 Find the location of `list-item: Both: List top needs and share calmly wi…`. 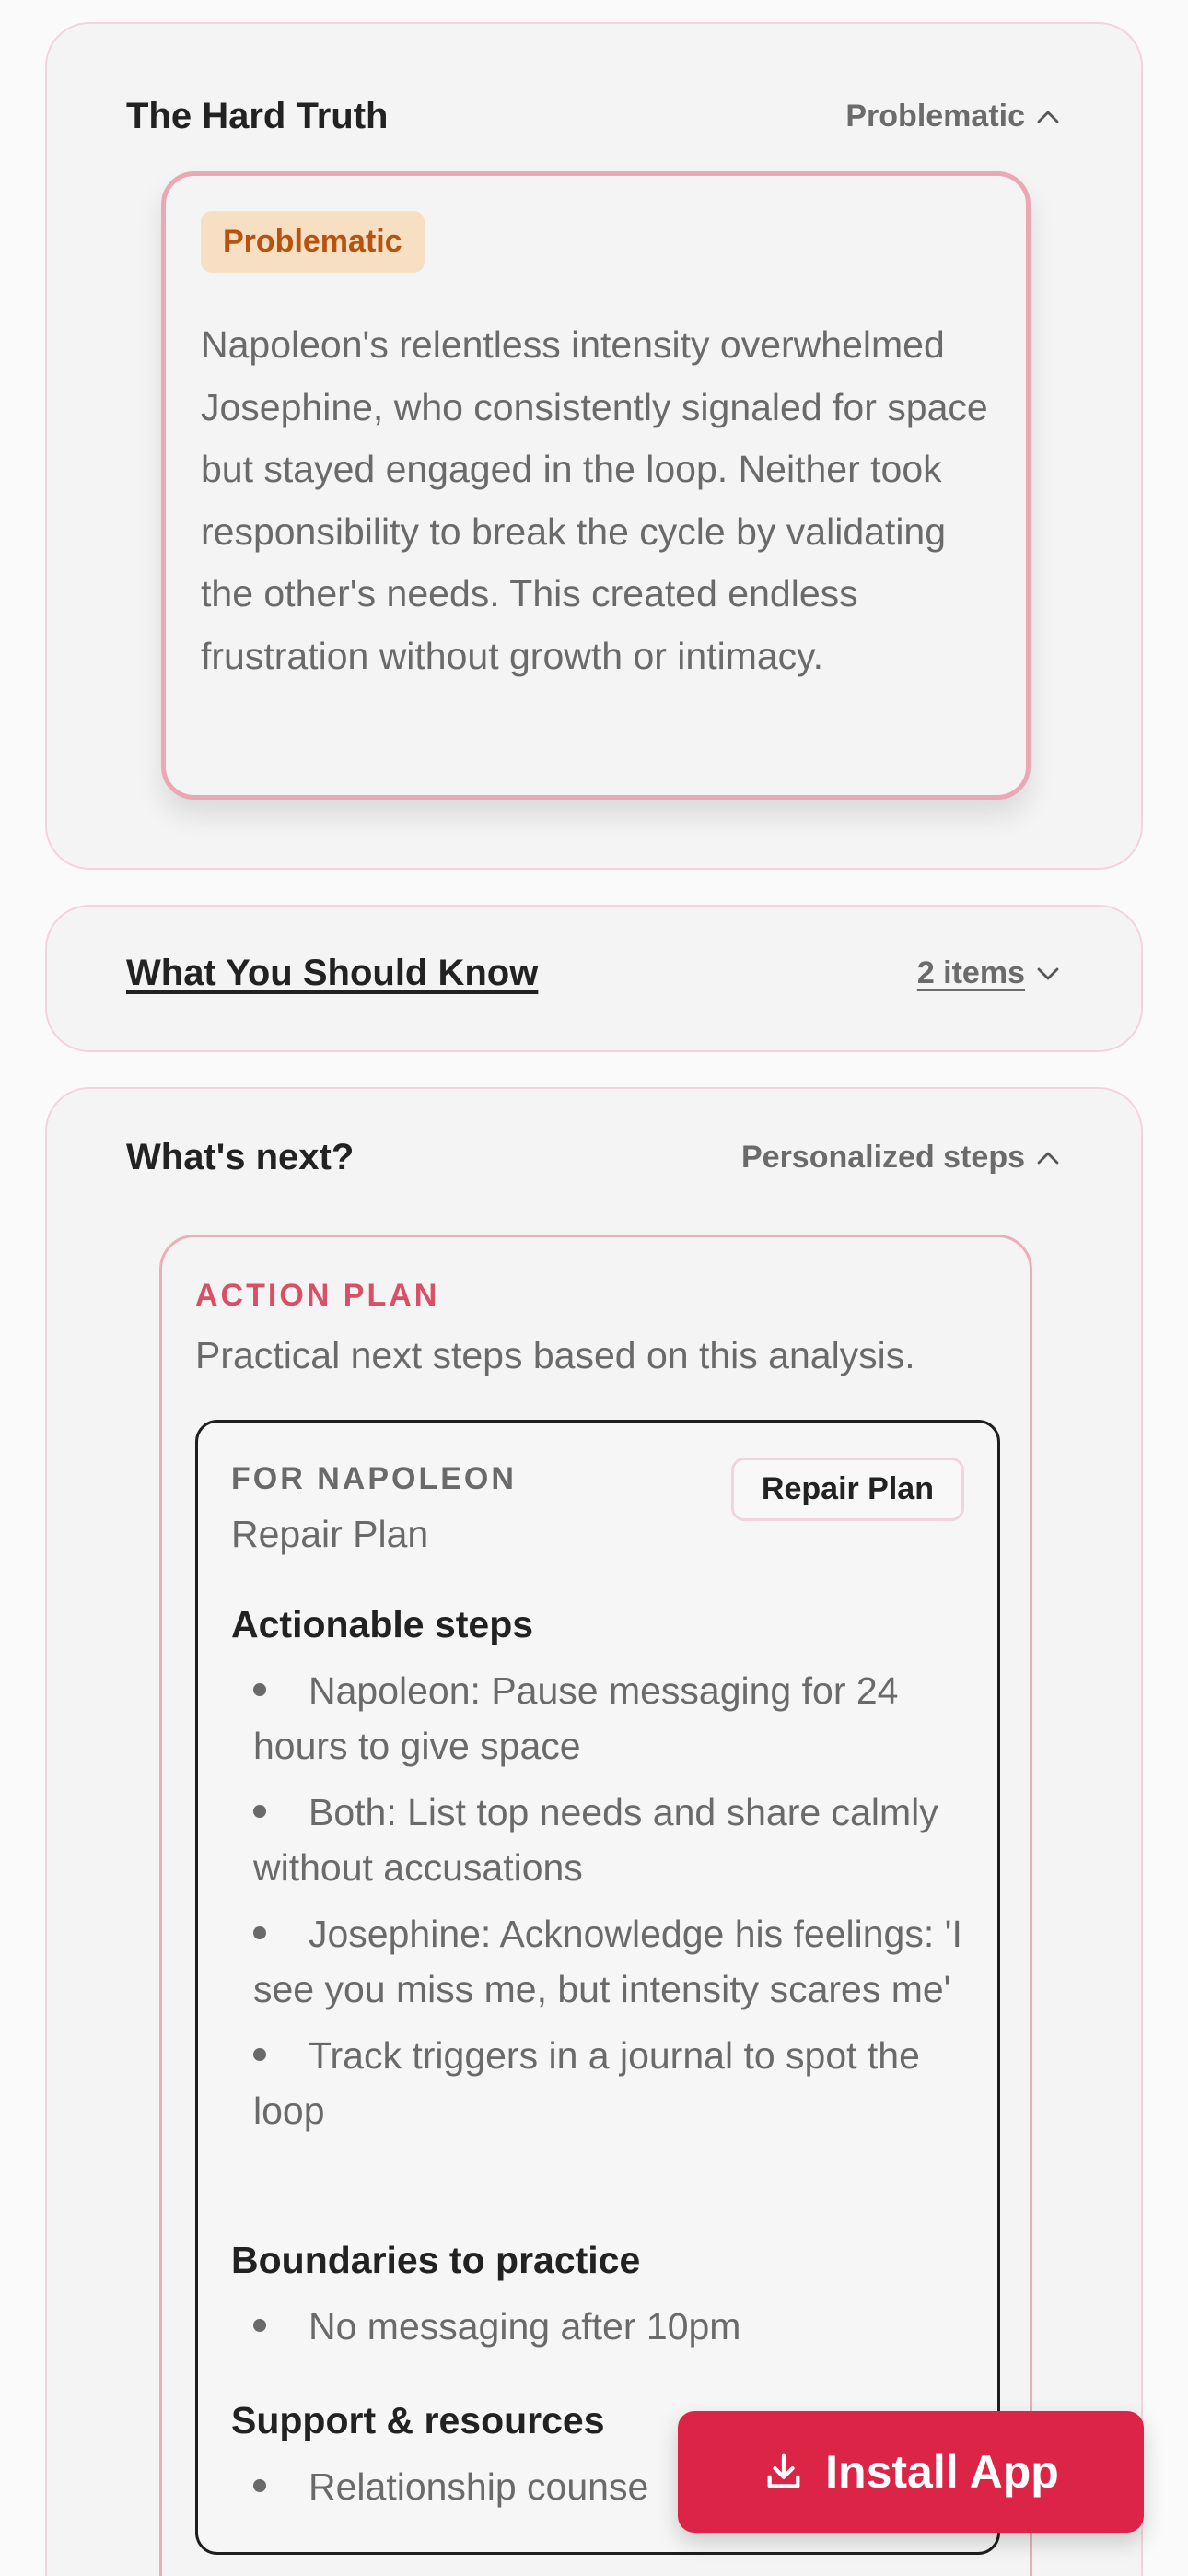

list-item: Both: List top needs and share calmly wi… is located at coordinates (604, 1840).